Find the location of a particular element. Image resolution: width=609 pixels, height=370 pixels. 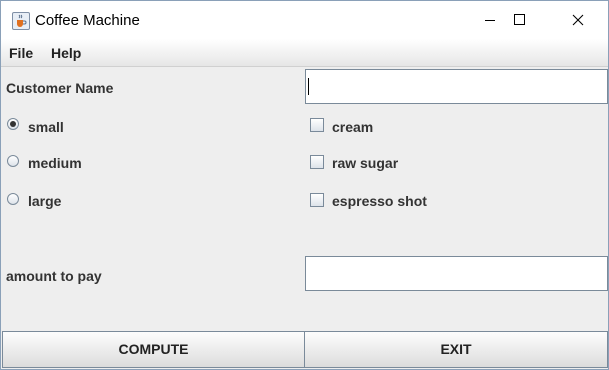

menu-separator is located at coordinates (304, 66).